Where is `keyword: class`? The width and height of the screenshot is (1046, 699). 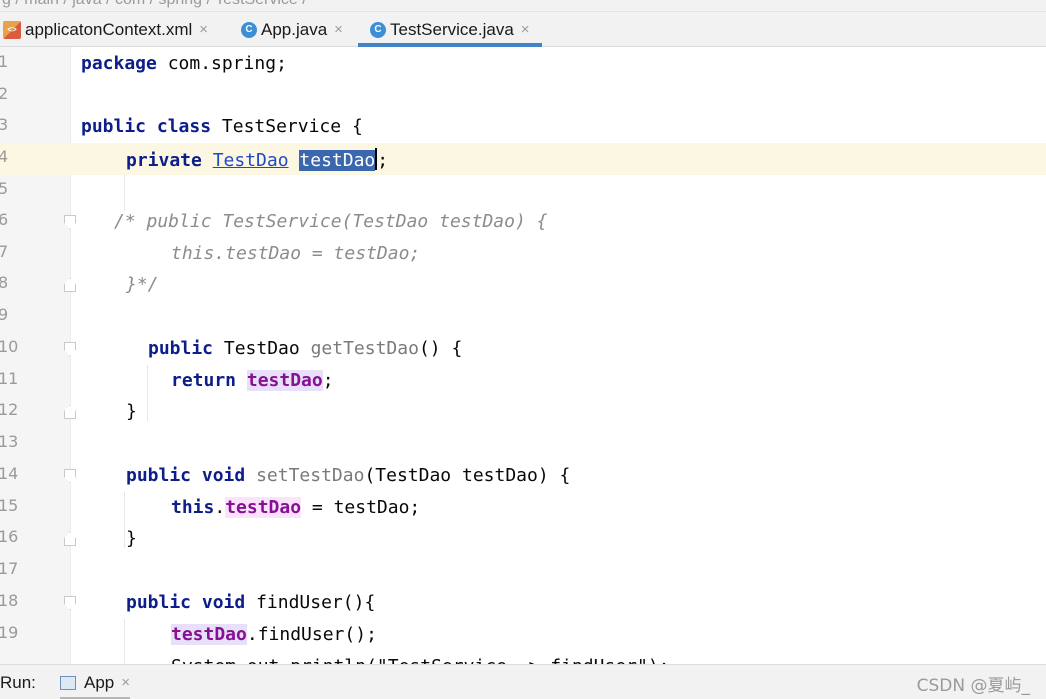
keyword: class is located at coordinates (184, 126).